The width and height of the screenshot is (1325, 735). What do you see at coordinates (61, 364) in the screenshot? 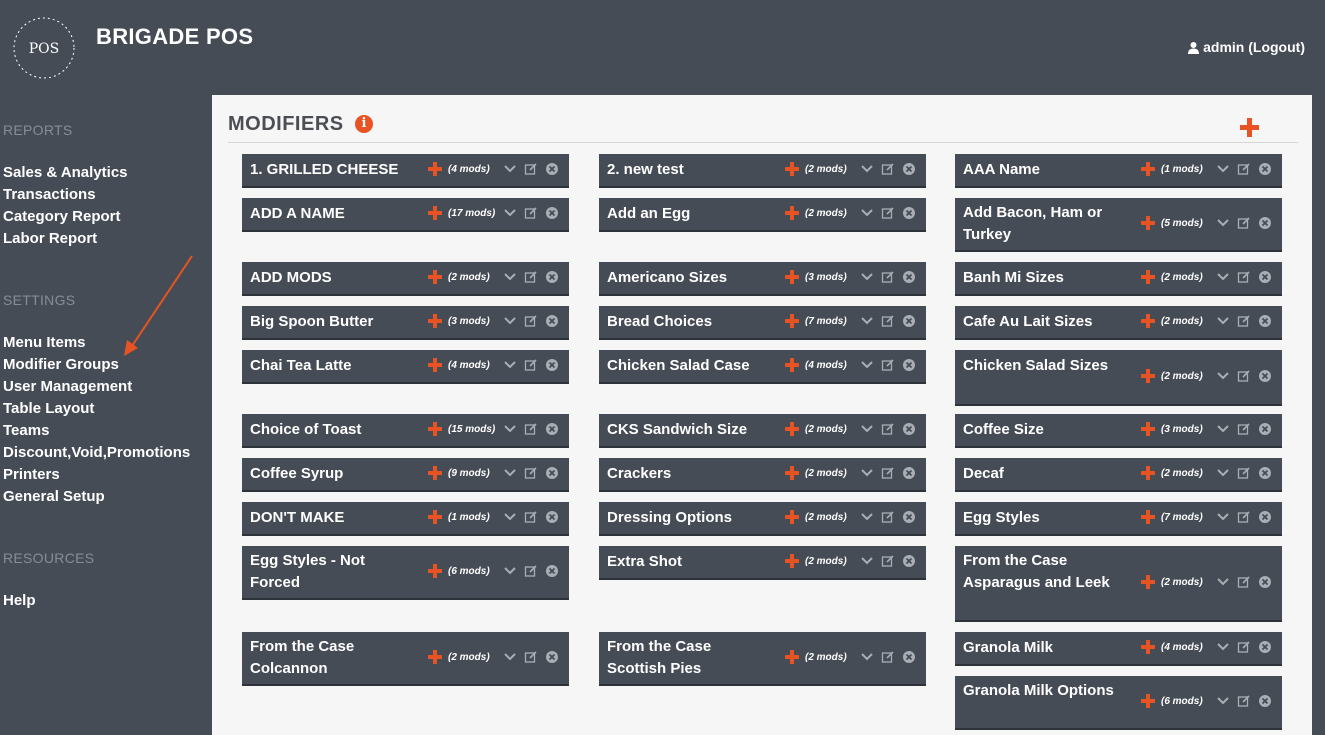
I see `sidebar-item-modifier-groups: Modifier Groups` at bounding box center [61, 364].